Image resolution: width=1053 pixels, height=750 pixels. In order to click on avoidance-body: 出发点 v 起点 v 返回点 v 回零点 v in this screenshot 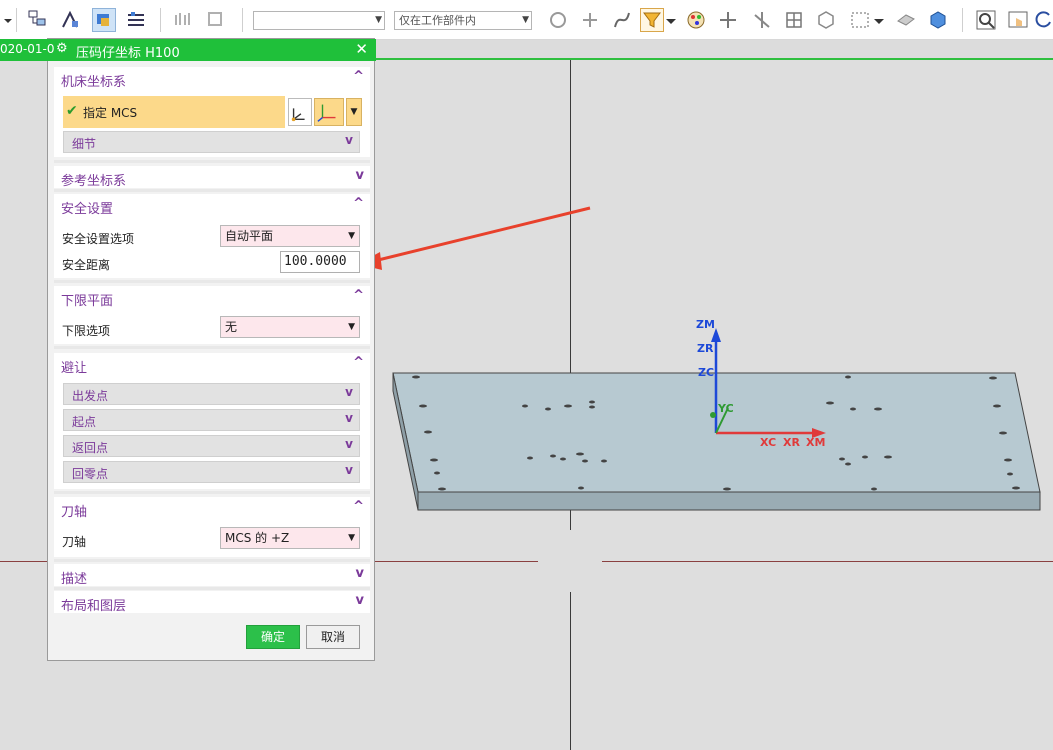, I will do `click(212, 432)`.